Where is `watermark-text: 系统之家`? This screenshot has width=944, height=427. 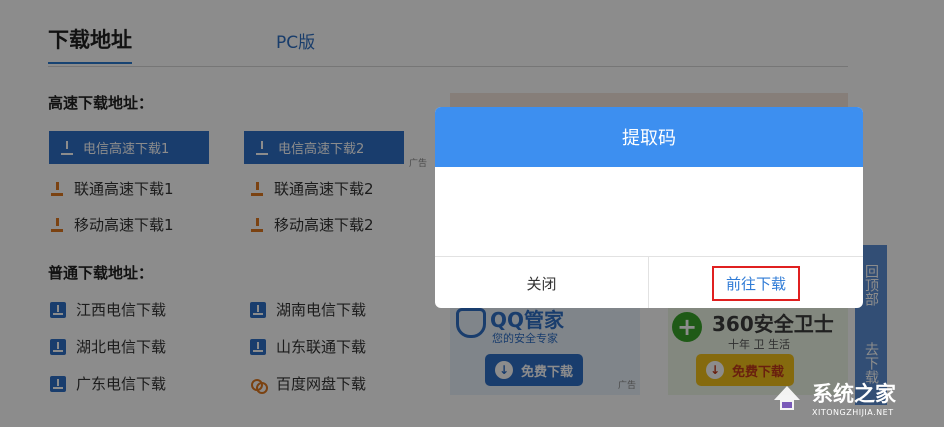
watermark-text: 系统之家 is located at coordinates (854, 394).